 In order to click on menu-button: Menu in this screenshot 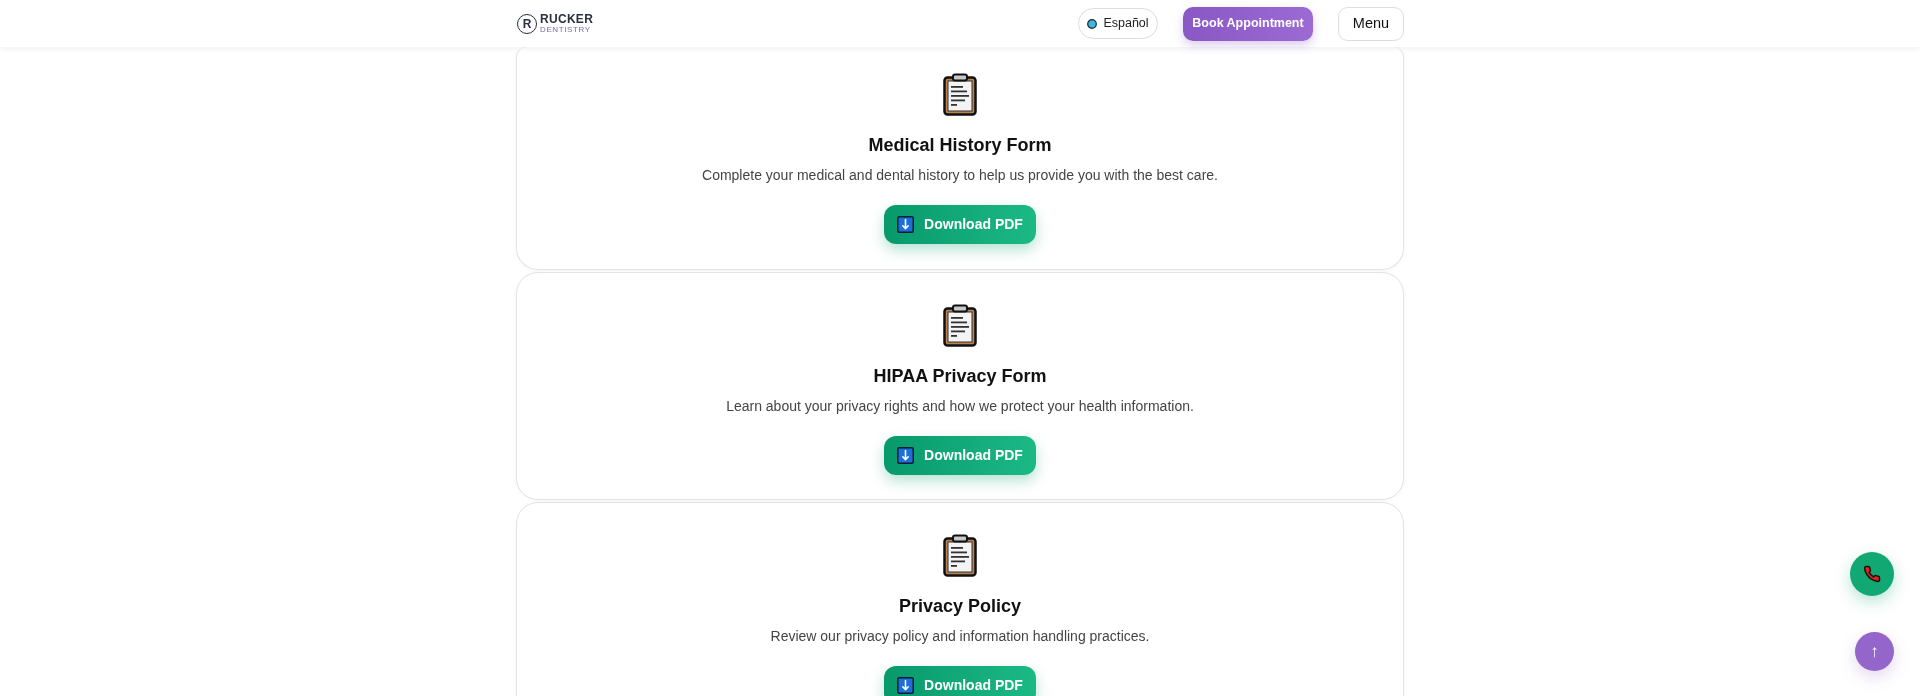, I will do `click(1371, 23)`.